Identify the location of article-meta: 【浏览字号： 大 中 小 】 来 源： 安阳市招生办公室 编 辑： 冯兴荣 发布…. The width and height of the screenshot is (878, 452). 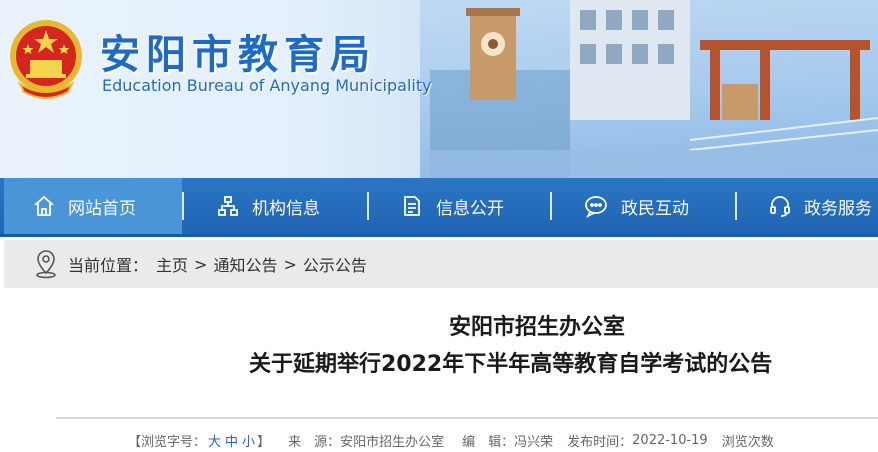
(451, 440).